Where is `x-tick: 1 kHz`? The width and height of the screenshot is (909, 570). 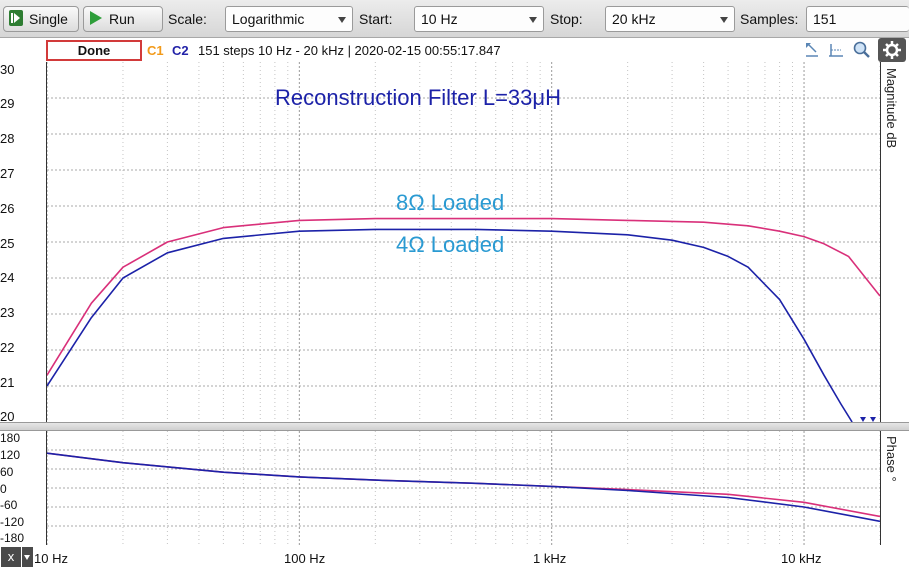 x-tick: 1 kHz is located at coordinates (550, 558).